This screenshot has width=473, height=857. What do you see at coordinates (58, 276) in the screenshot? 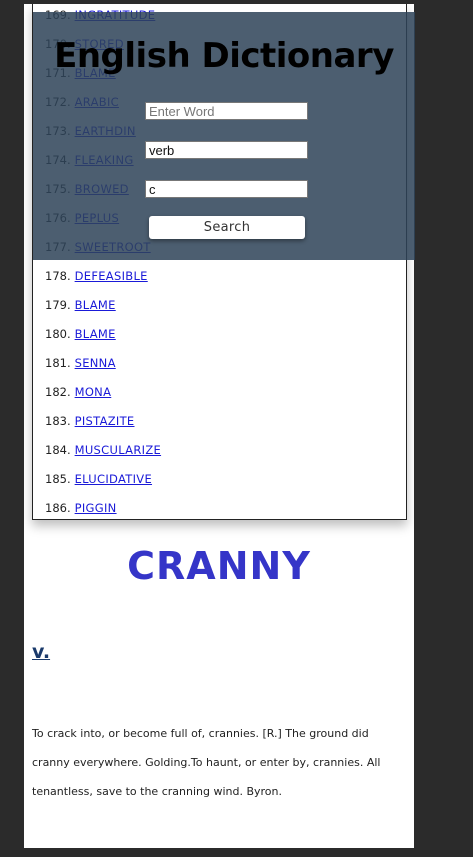
I see `list-item-number: 178.` at bounding box center [58, 276].